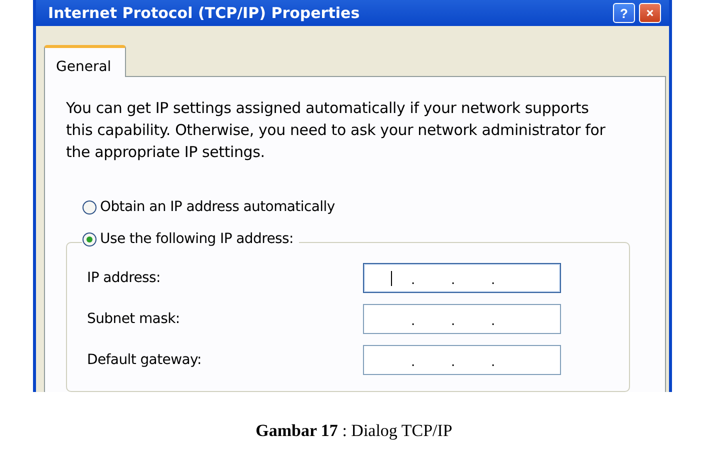  I want to click on field-label: IP address:, so click(124, 278).